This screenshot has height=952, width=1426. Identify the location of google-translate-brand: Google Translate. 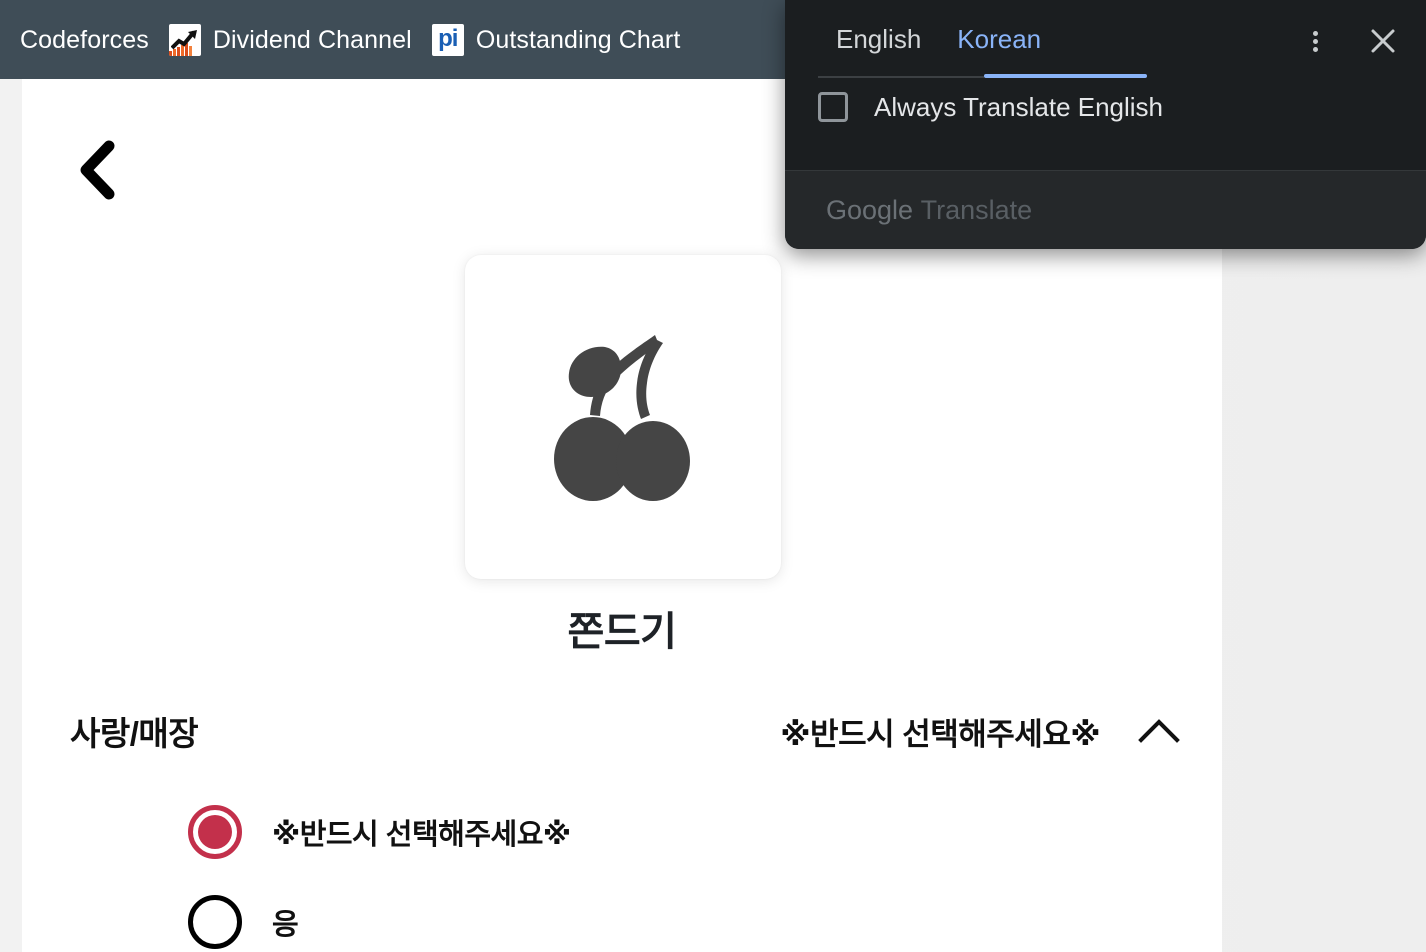
(929, 210).